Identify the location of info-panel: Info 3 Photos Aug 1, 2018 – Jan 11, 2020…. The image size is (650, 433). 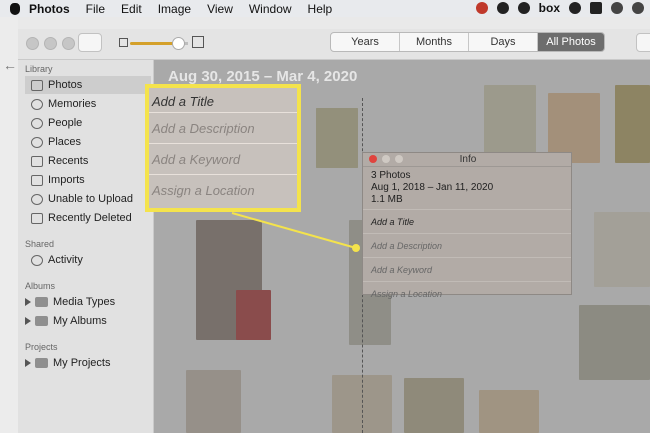
(467, 225).